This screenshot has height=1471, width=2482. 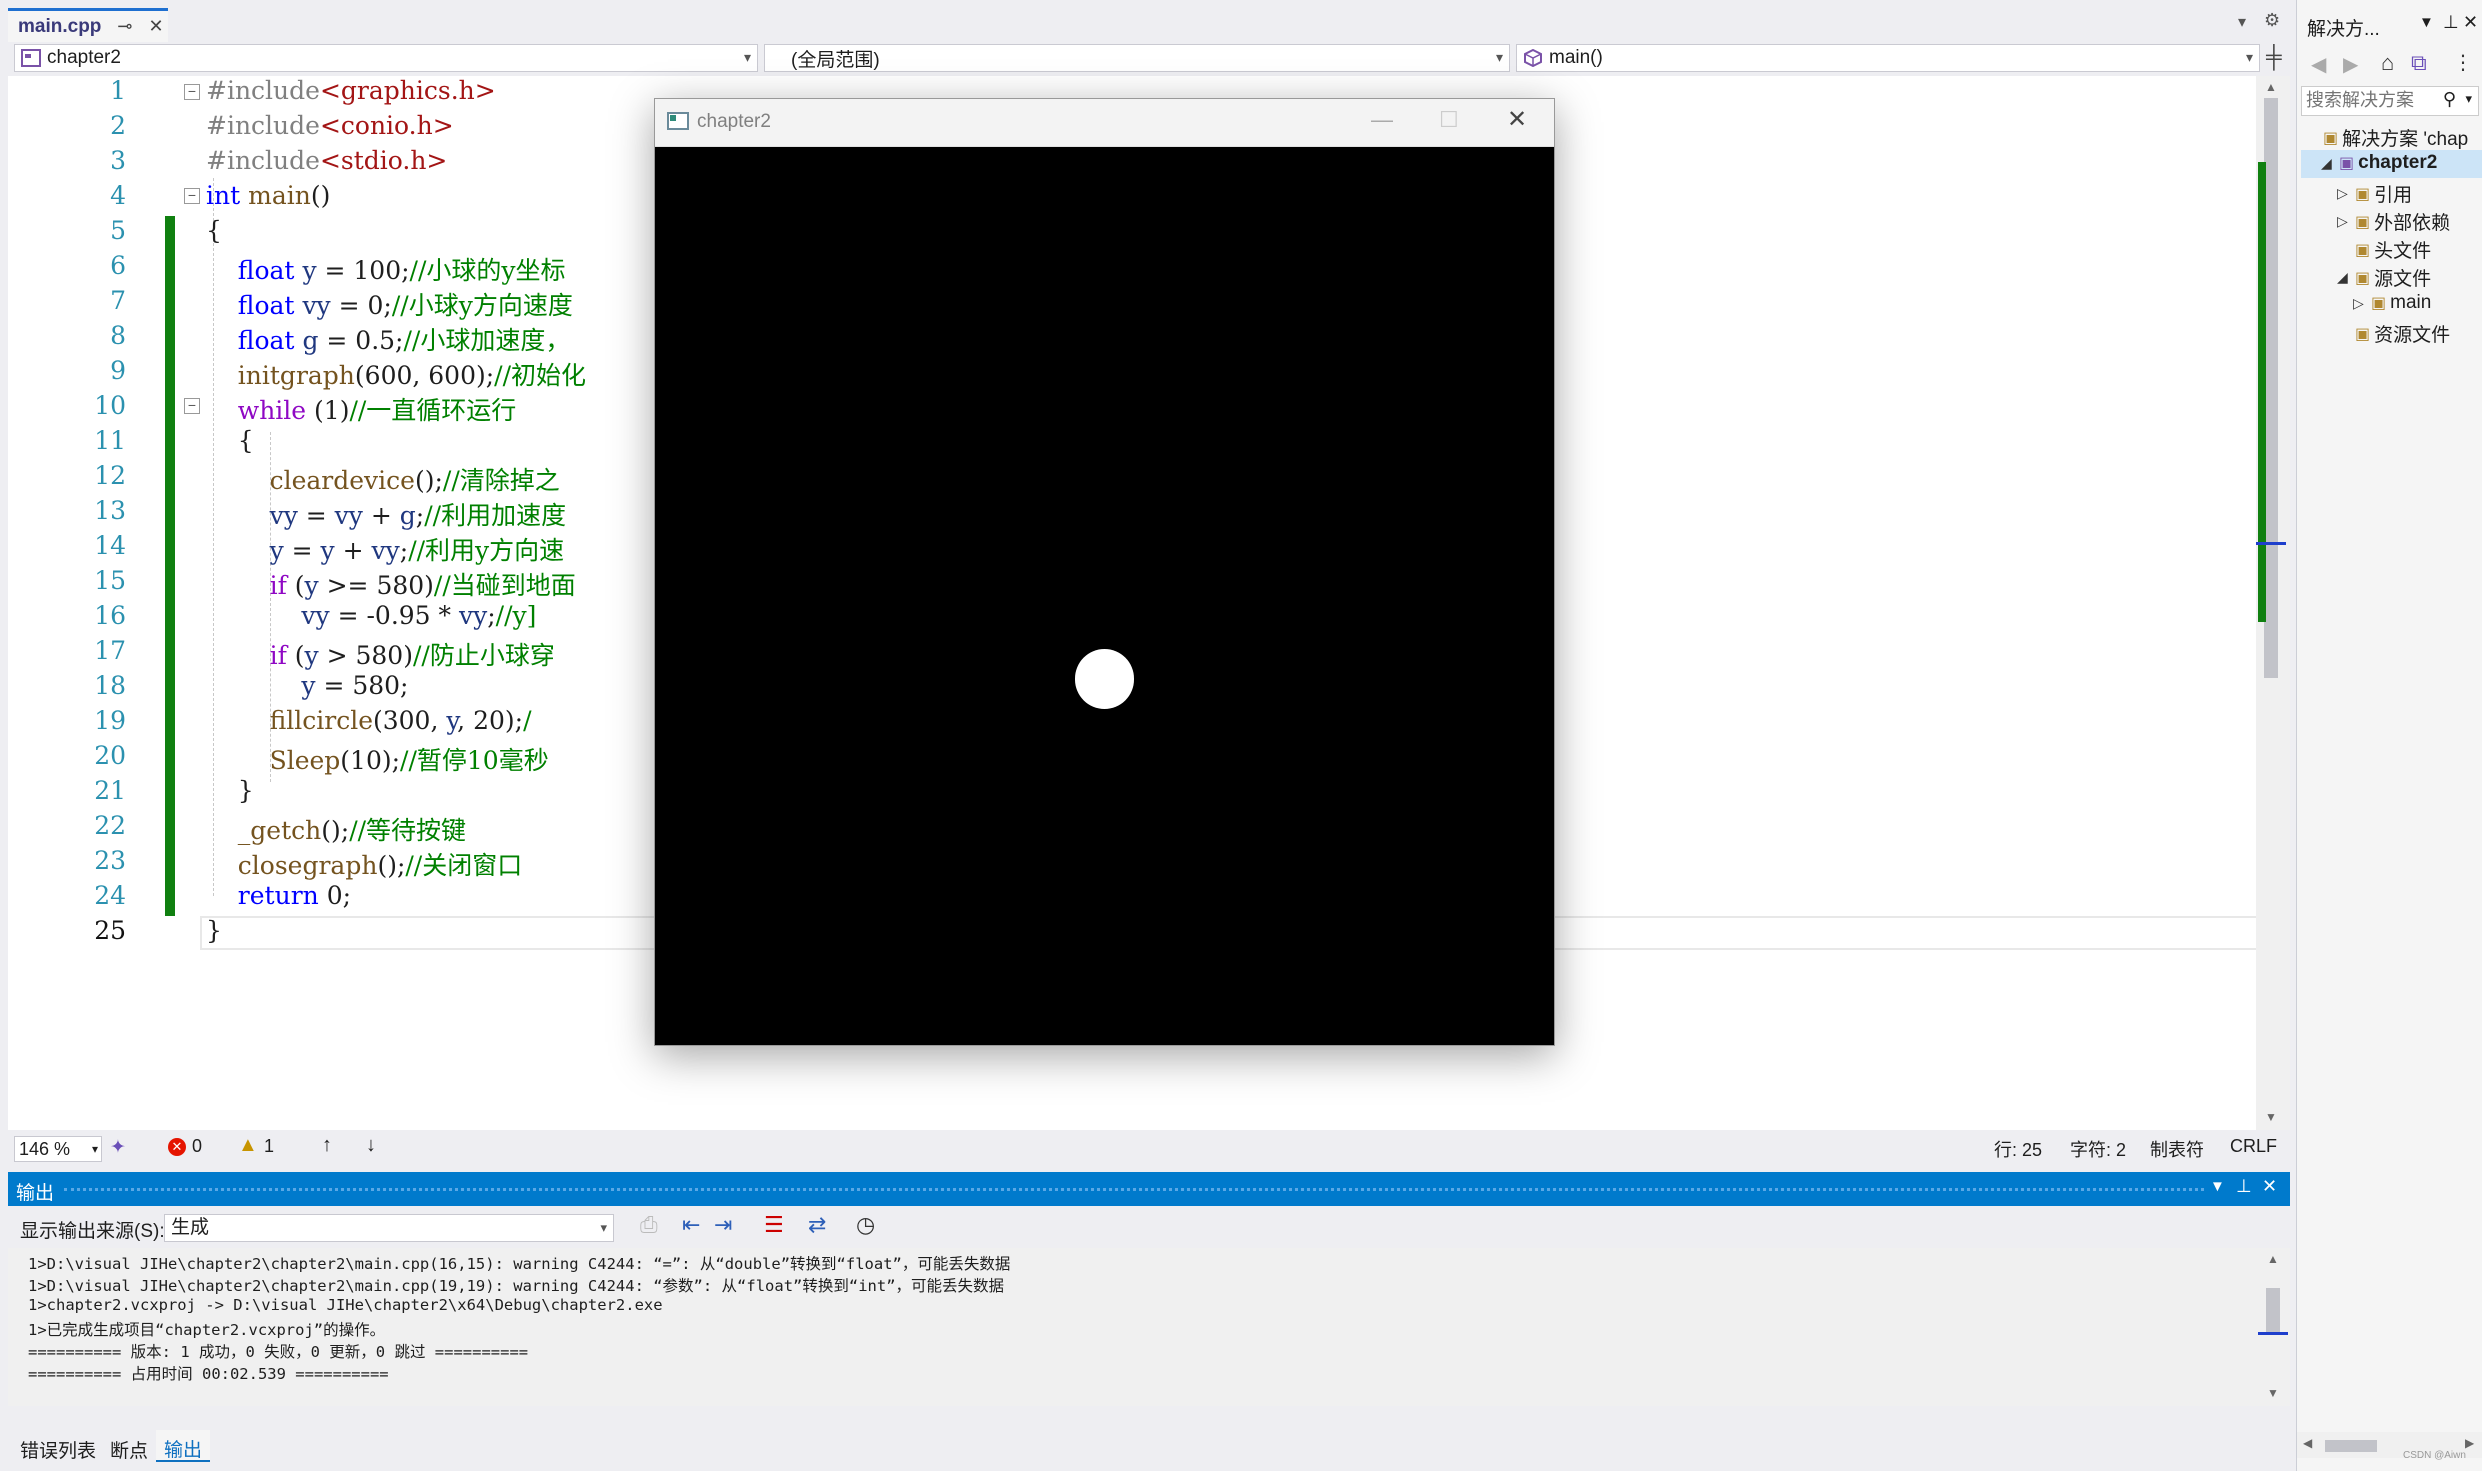 What do you see at coordinates (691, 1225) in the screenshot?
I see `go-to-previous-icon: ⇤` at bounding box center [691, 1225].